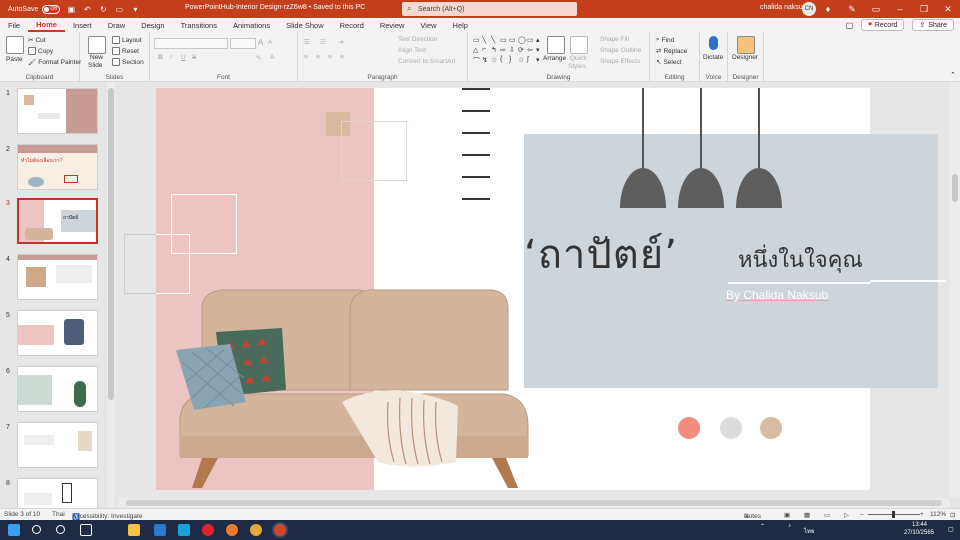 The image size is (960, 540). Describe the element at coordinates (119, 9) in the screenshot. I see `present-icon: ▭` at that location.